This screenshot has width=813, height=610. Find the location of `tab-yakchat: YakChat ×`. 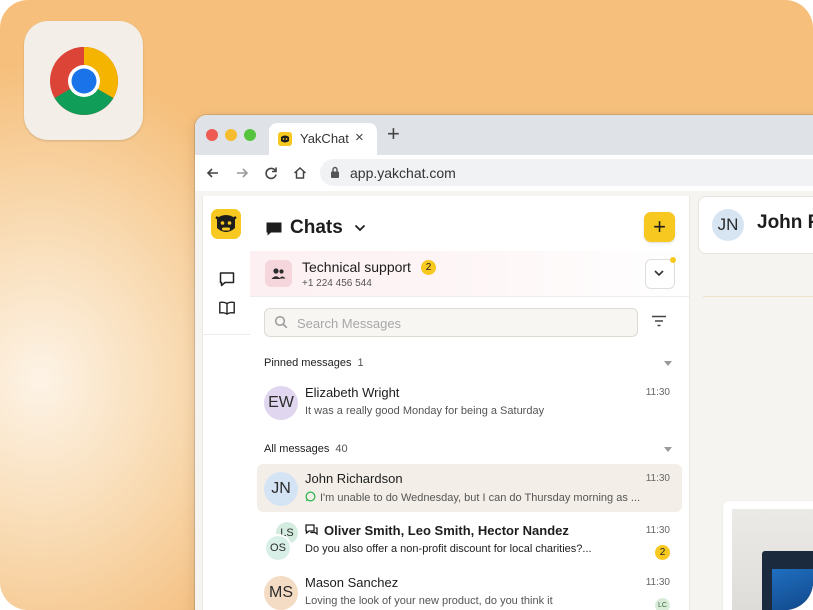

tab-yakchat: YakChat × is located at coordinates (323, 139).